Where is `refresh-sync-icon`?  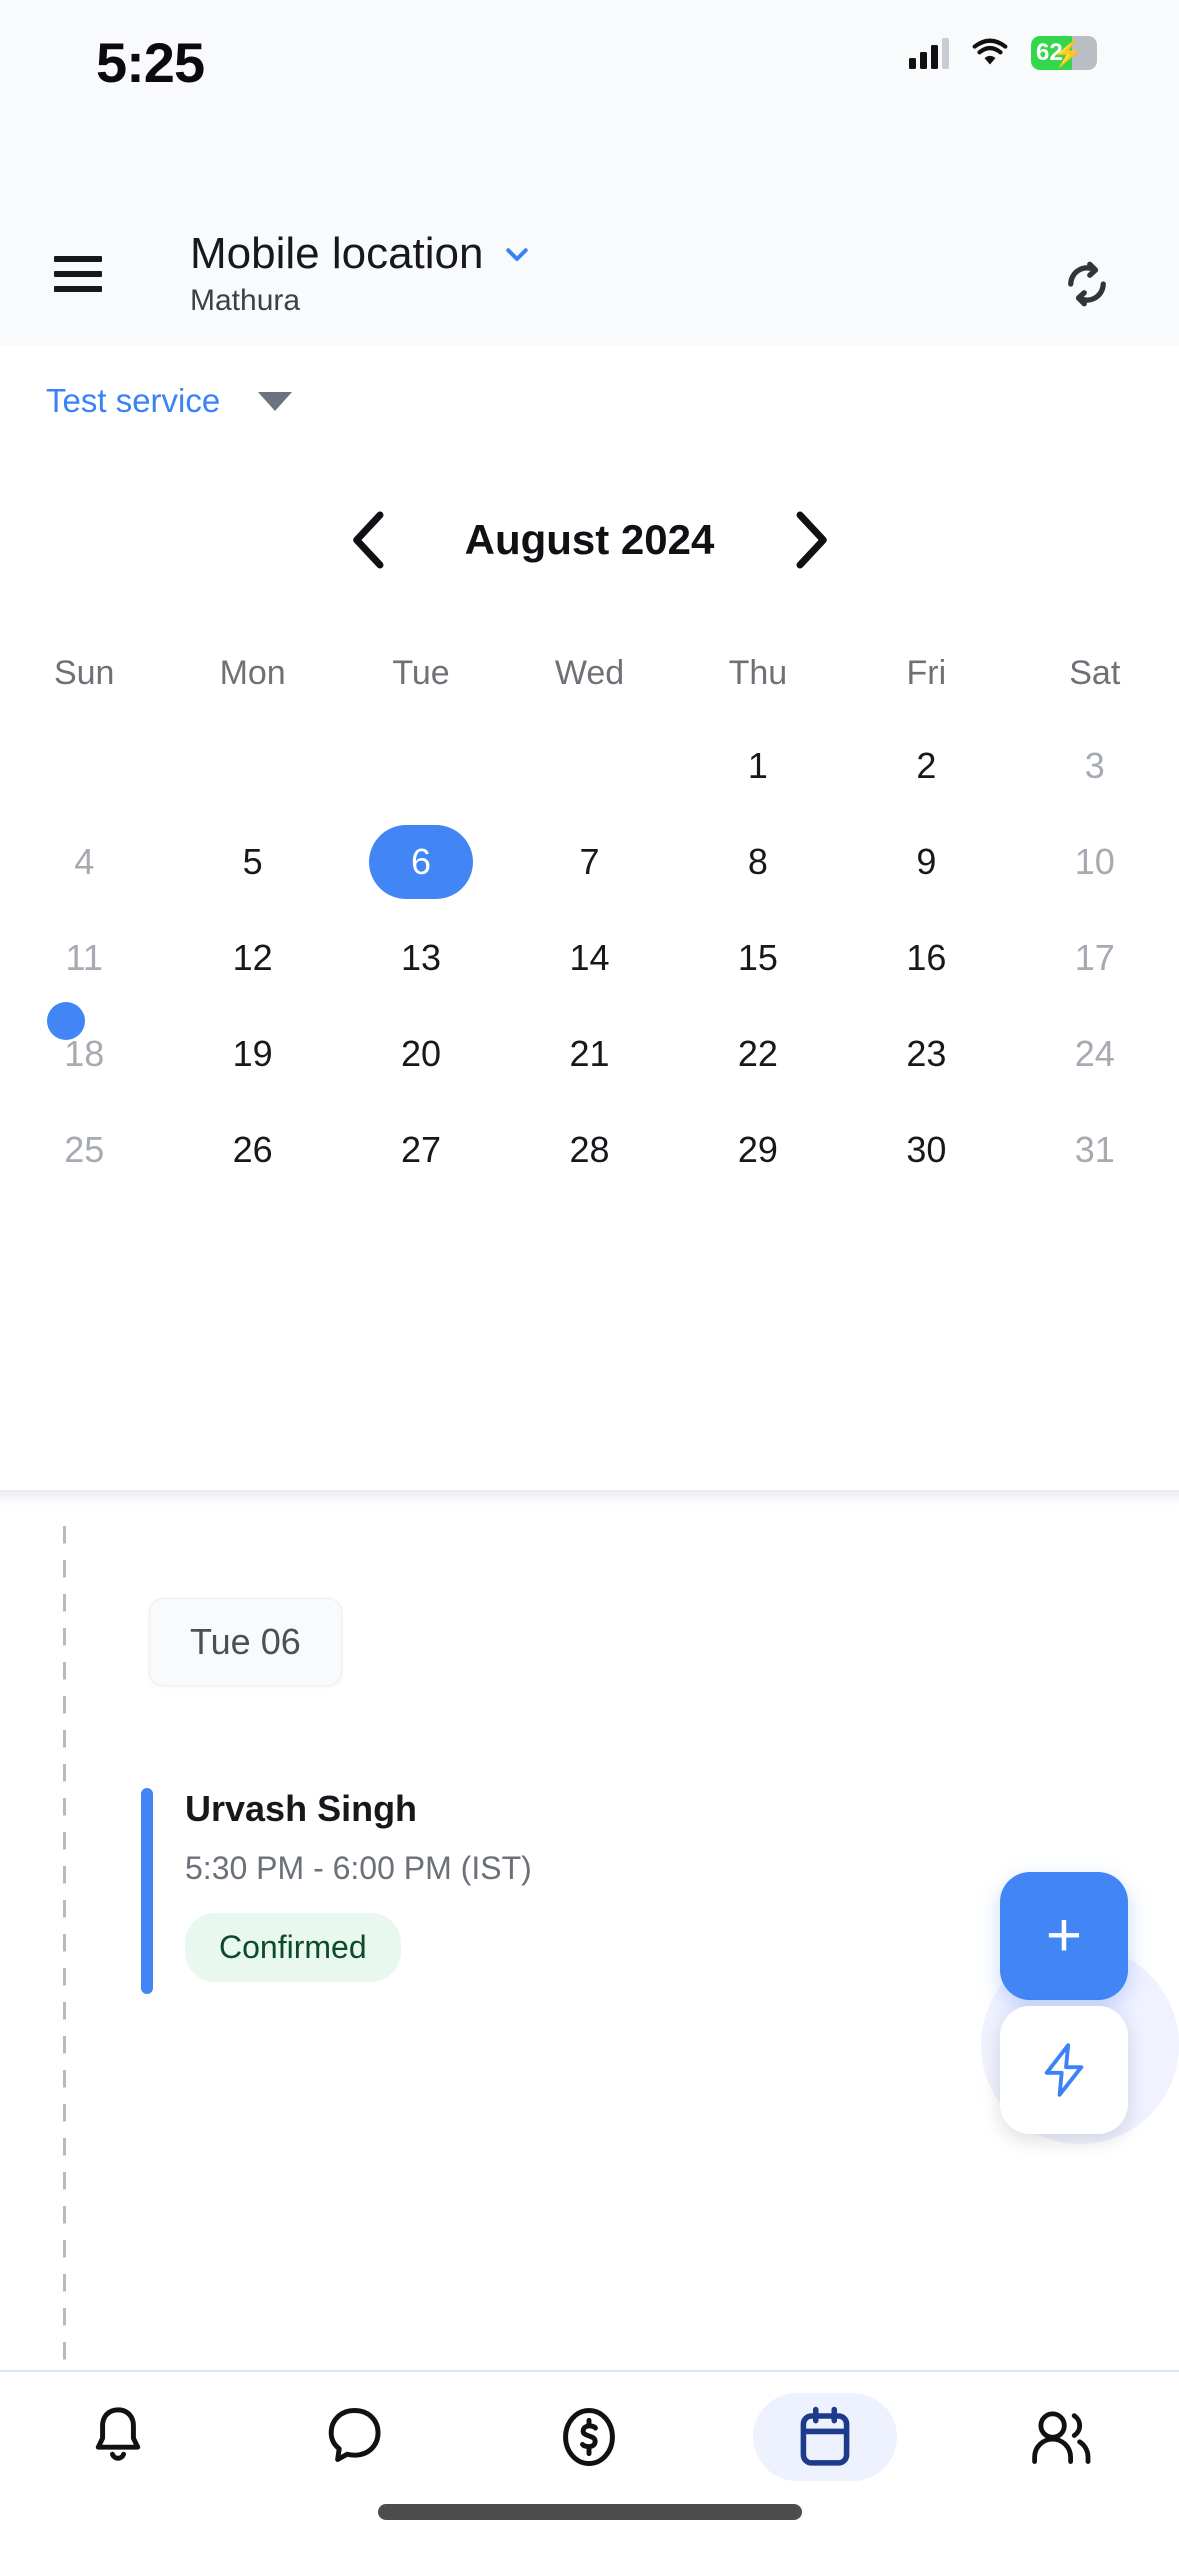 refresh-sync-icon is located at coordinates (1087, 284).